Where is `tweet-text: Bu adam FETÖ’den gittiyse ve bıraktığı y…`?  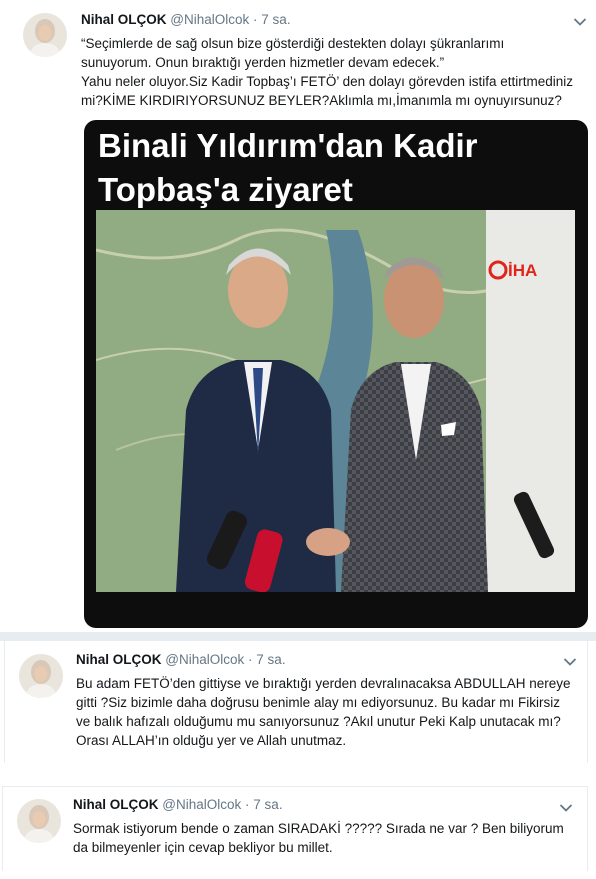 tweet-text: Bu adam FETÖ’den gittiyse ve bıraktığı y… is located at coordinates (323, 712).